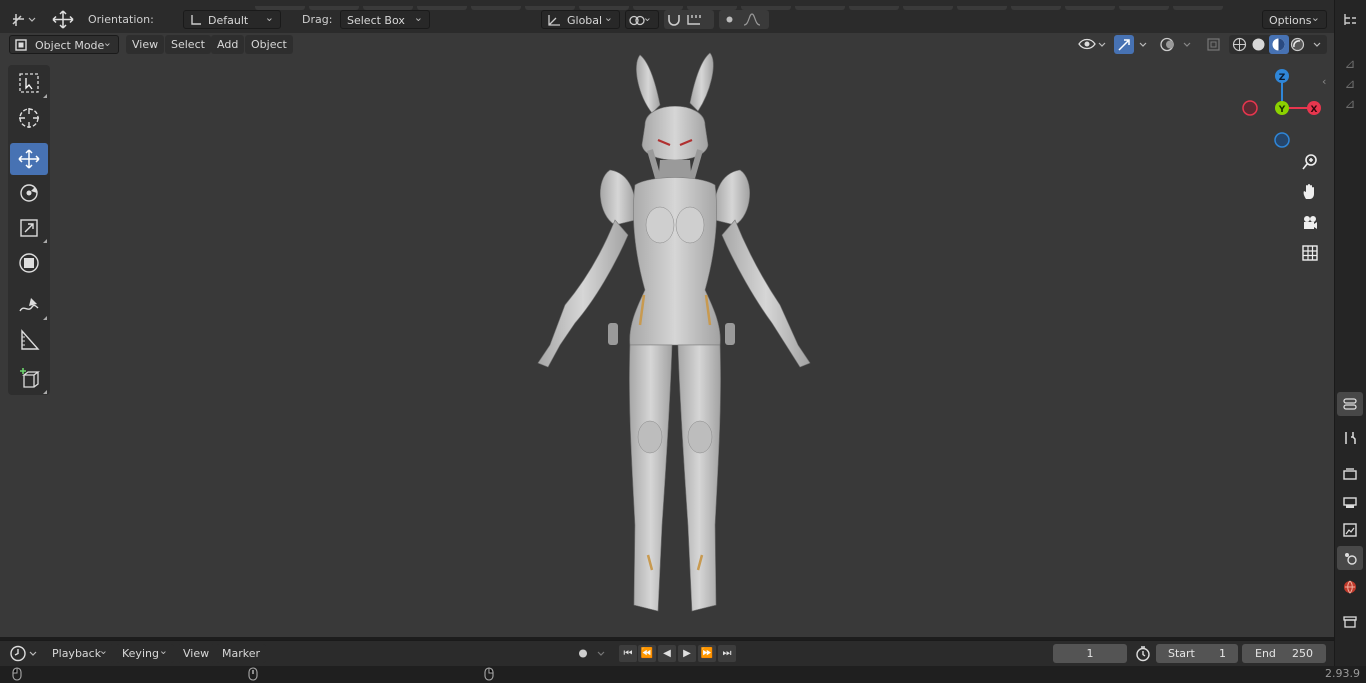  What do you see at coordinates (752, 19) in the screenshot?
I see `falloff-curve-icon` at bounding box center [752, 19].